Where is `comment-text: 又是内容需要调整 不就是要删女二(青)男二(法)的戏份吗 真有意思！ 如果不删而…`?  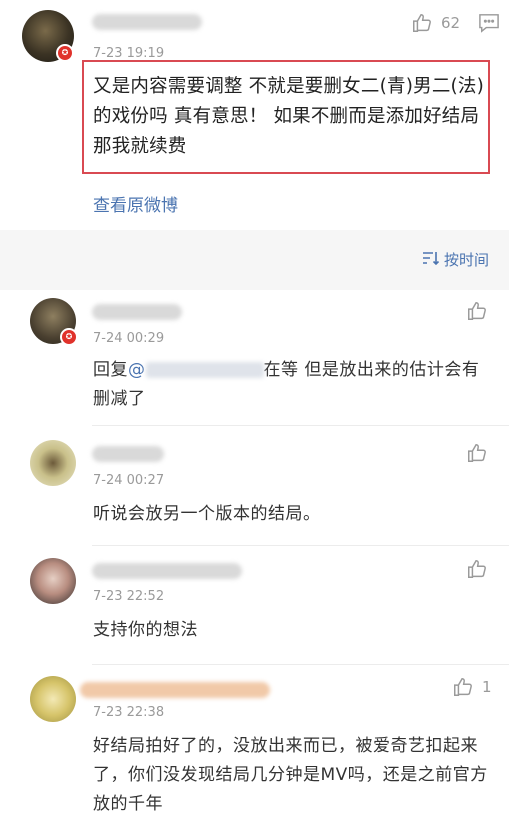 comment-text: 又是内容需要调整 不就是要删女二(青)男二(法)的戏份吗 真有意思！ 如果不删而… is located at coordinates (289, 116).